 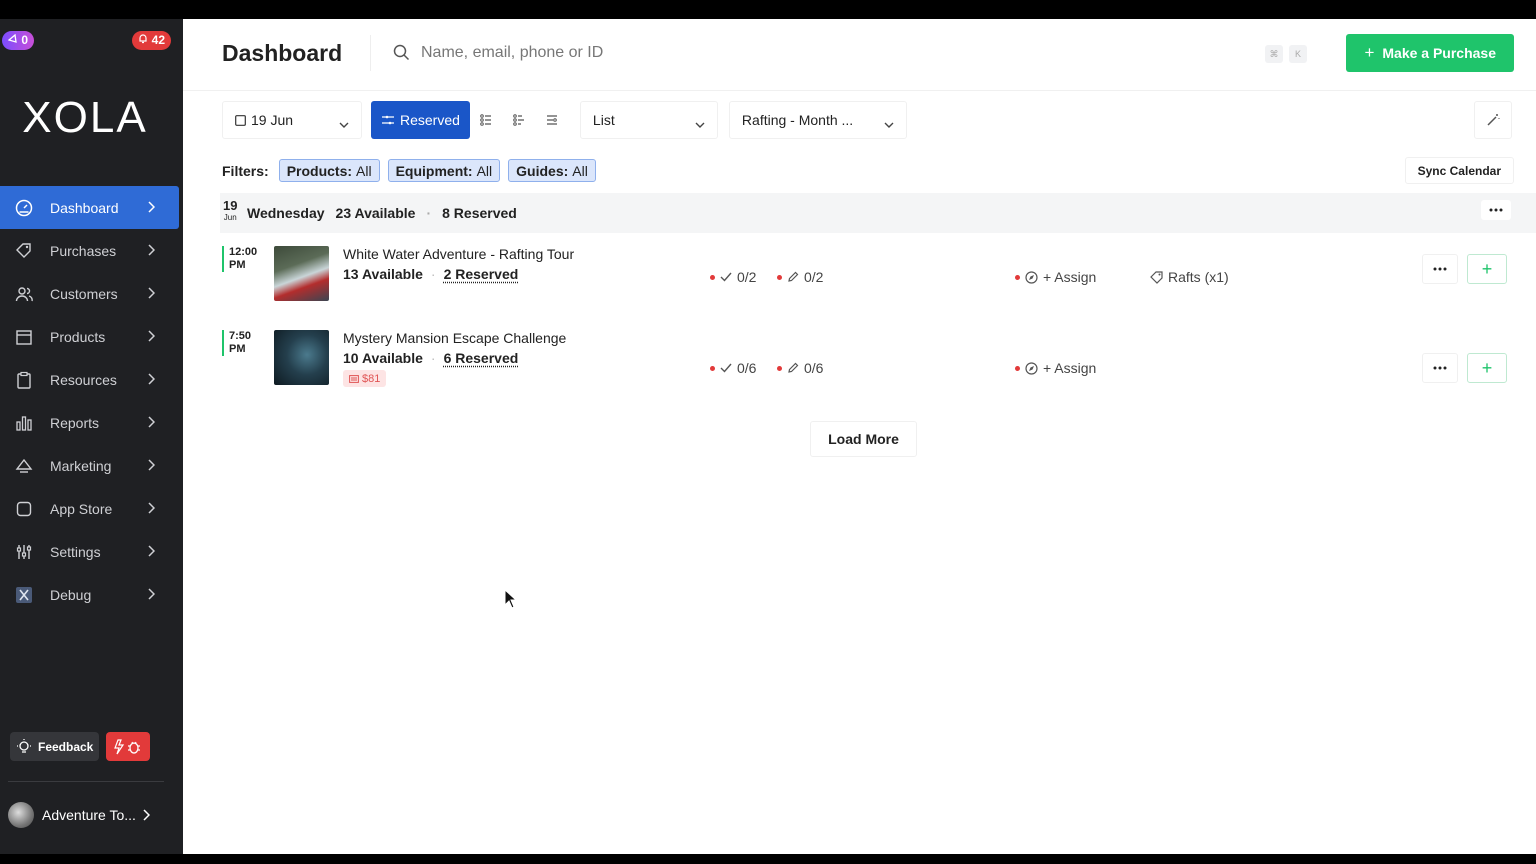 I want to click on sidebar-item-marketing: Marketing, so click(x=91, y=465).